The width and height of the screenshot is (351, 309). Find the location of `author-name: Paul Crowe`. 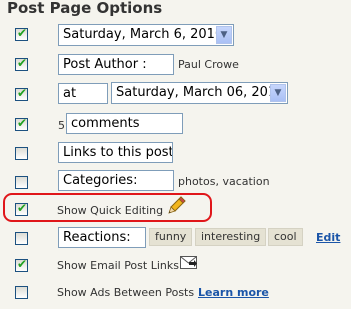

author-name: Paul Crowe is located at coordinates (208, 64).